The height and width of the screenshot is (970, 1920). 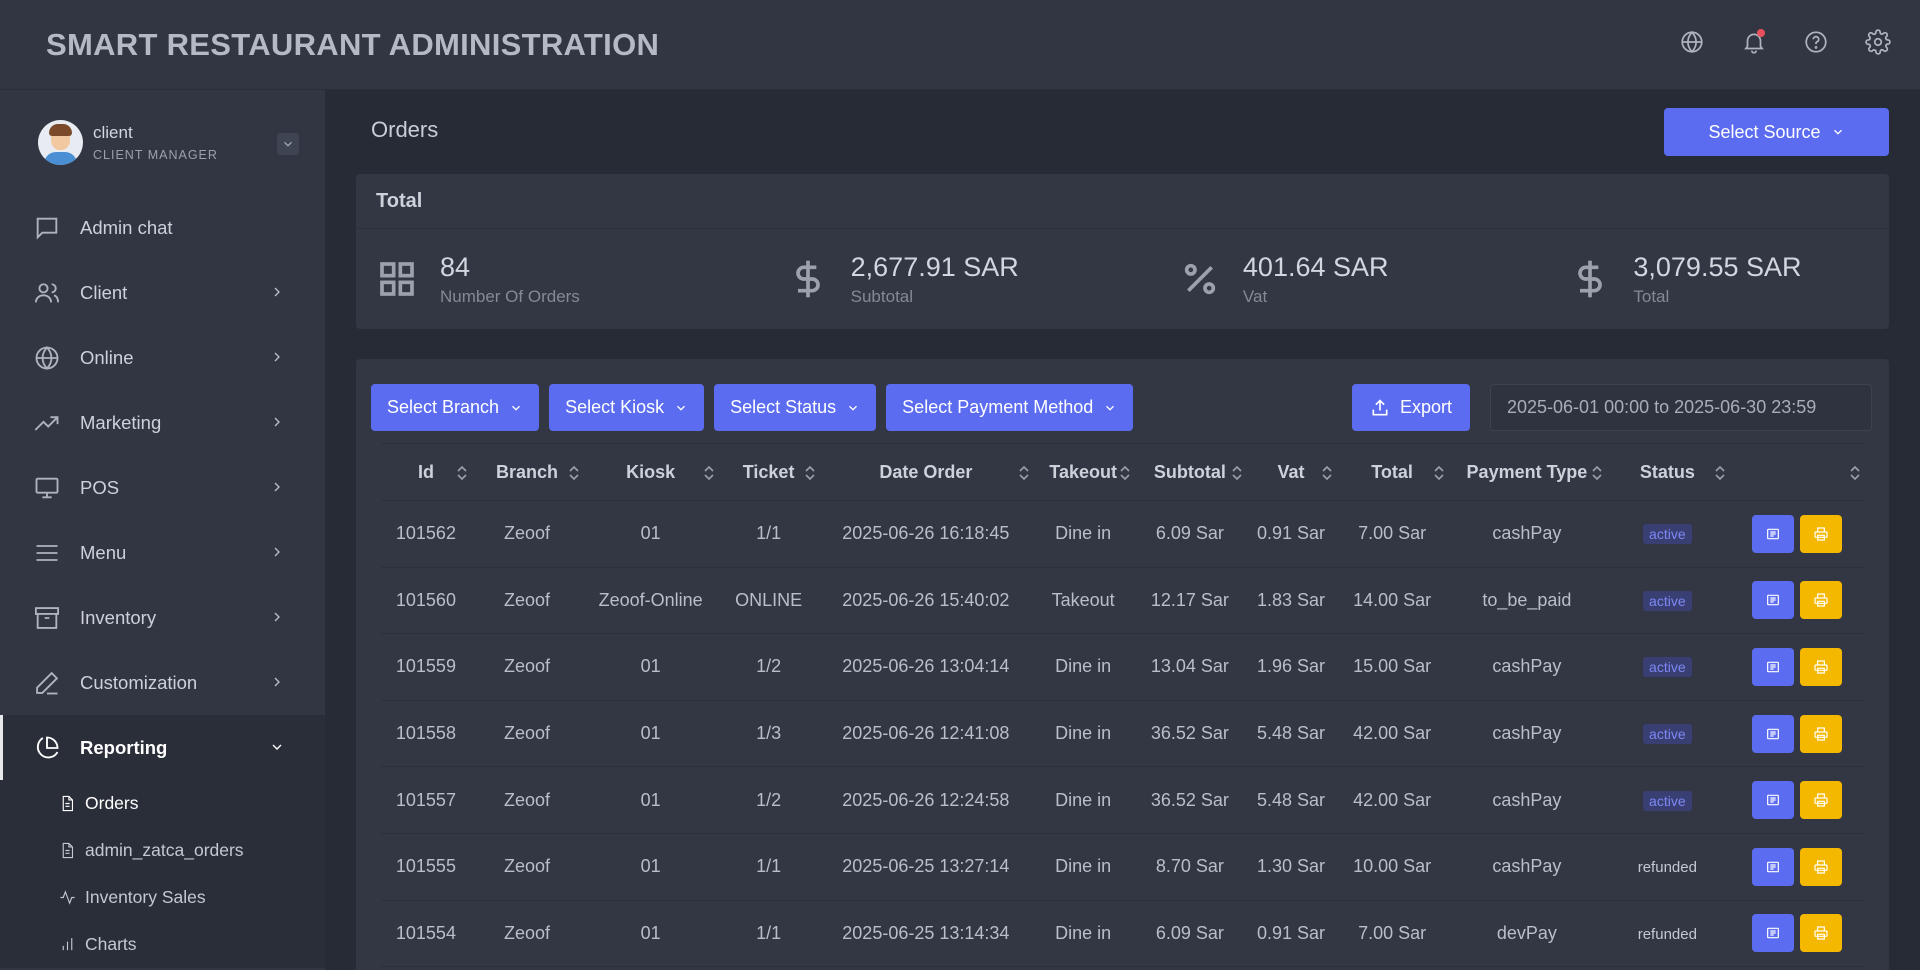 What do you see at coordinates (1816, 42) in the screenshot?
I see `help-icon` at bounding box center [1816, 42].